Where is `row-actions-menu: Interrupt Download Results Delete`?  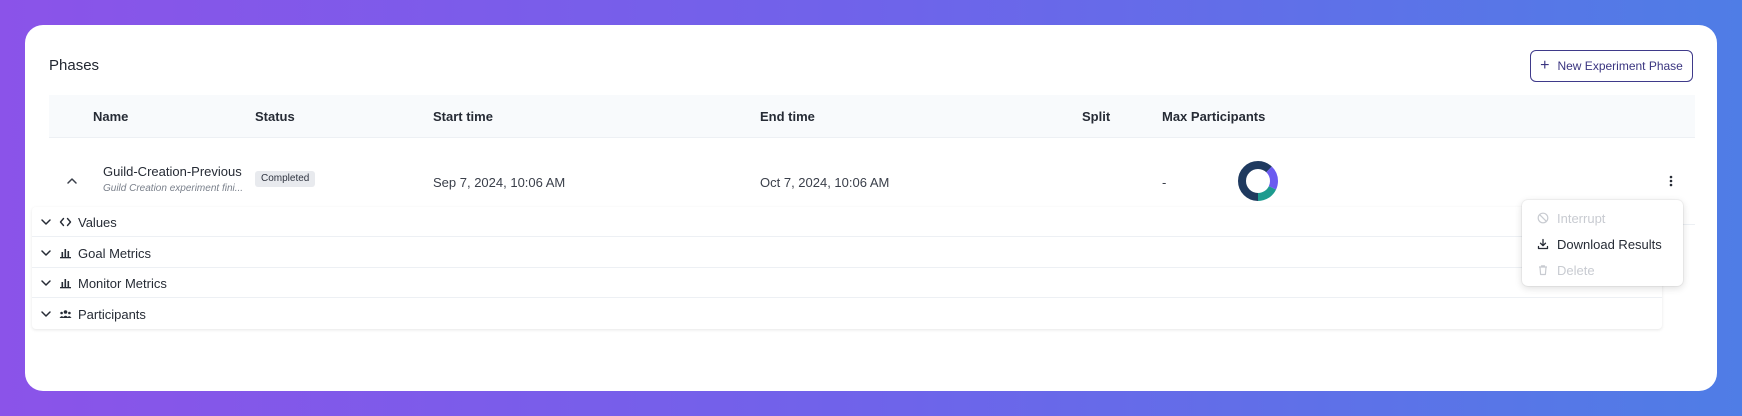
row-actions-menu: Interrupt Download Results Delete is located at coordinates (1602, 243).